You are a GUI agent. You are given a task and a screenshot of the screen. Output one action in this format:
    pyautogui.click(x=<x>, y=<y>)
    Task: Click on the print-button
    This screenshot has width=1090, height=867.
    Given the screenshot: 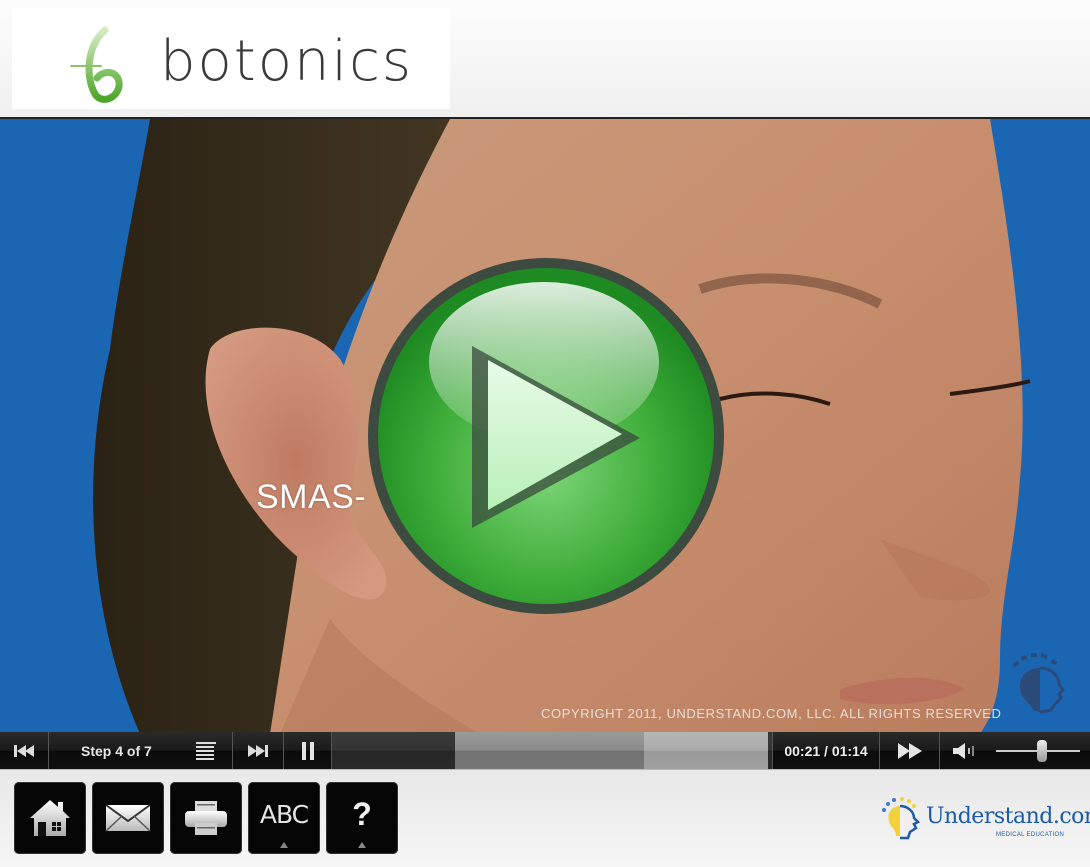 What is the action you would take?
    pyautogui.click(x=206, y=818)
    